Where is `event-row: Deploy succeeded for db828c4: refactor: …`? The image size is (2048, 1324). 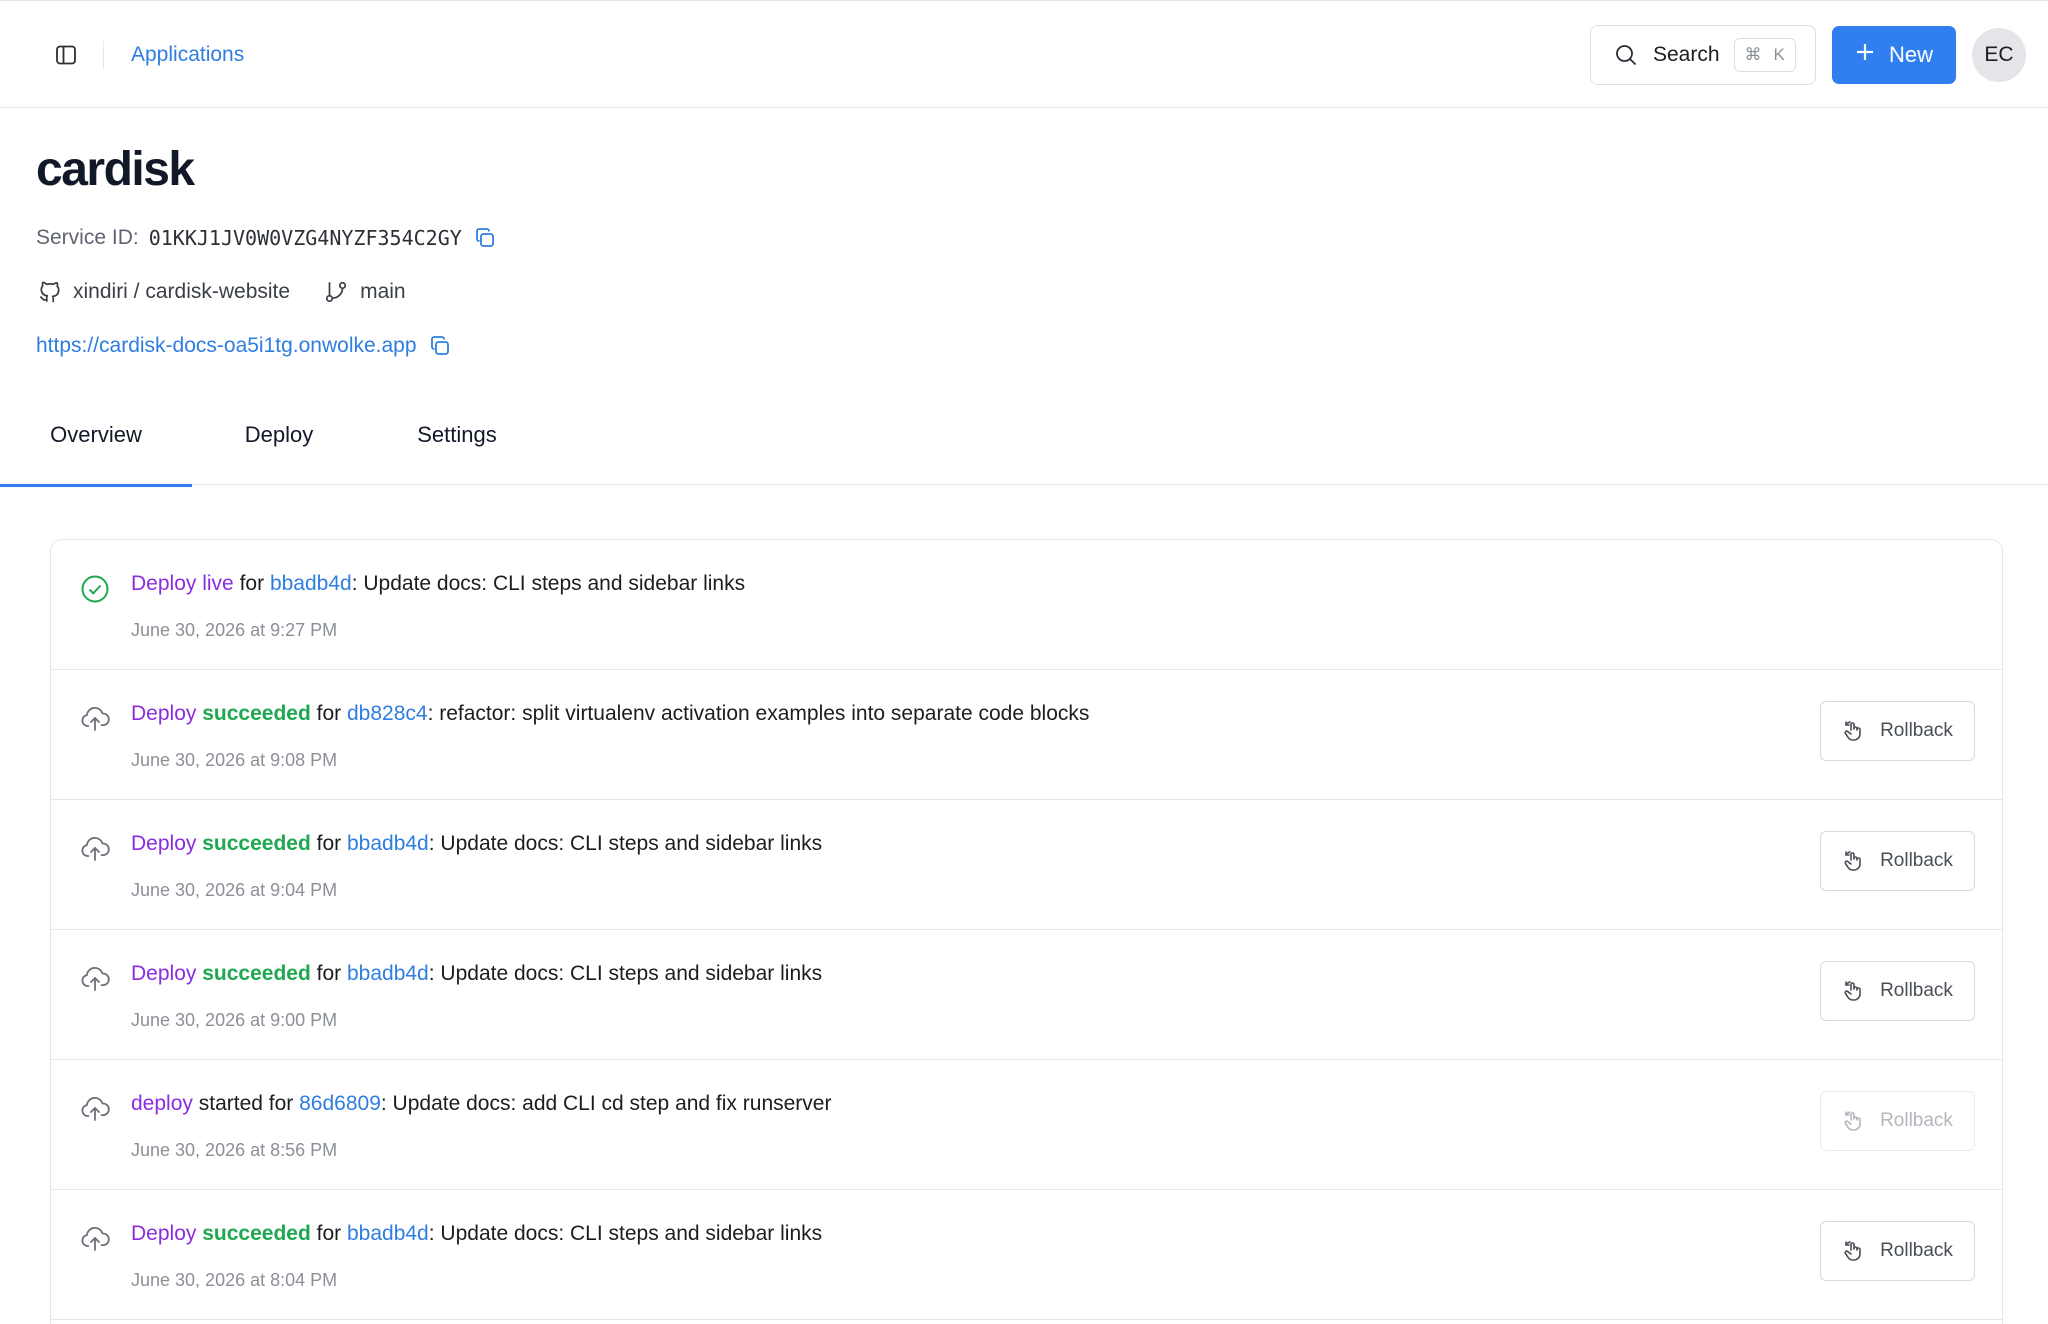
event-row: Deploy succeeded for db828c4: refactor: … is located at coordinates (1026, 735).